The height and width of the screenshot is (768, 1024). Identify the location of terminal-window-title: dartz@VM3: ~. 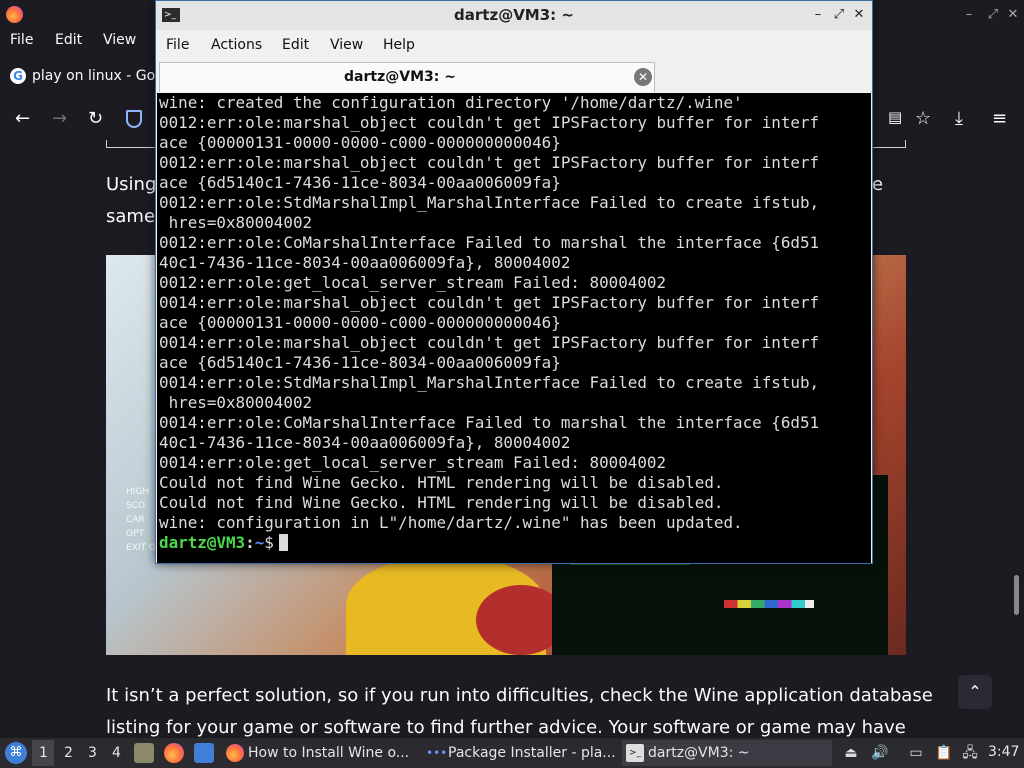
(514, 15).